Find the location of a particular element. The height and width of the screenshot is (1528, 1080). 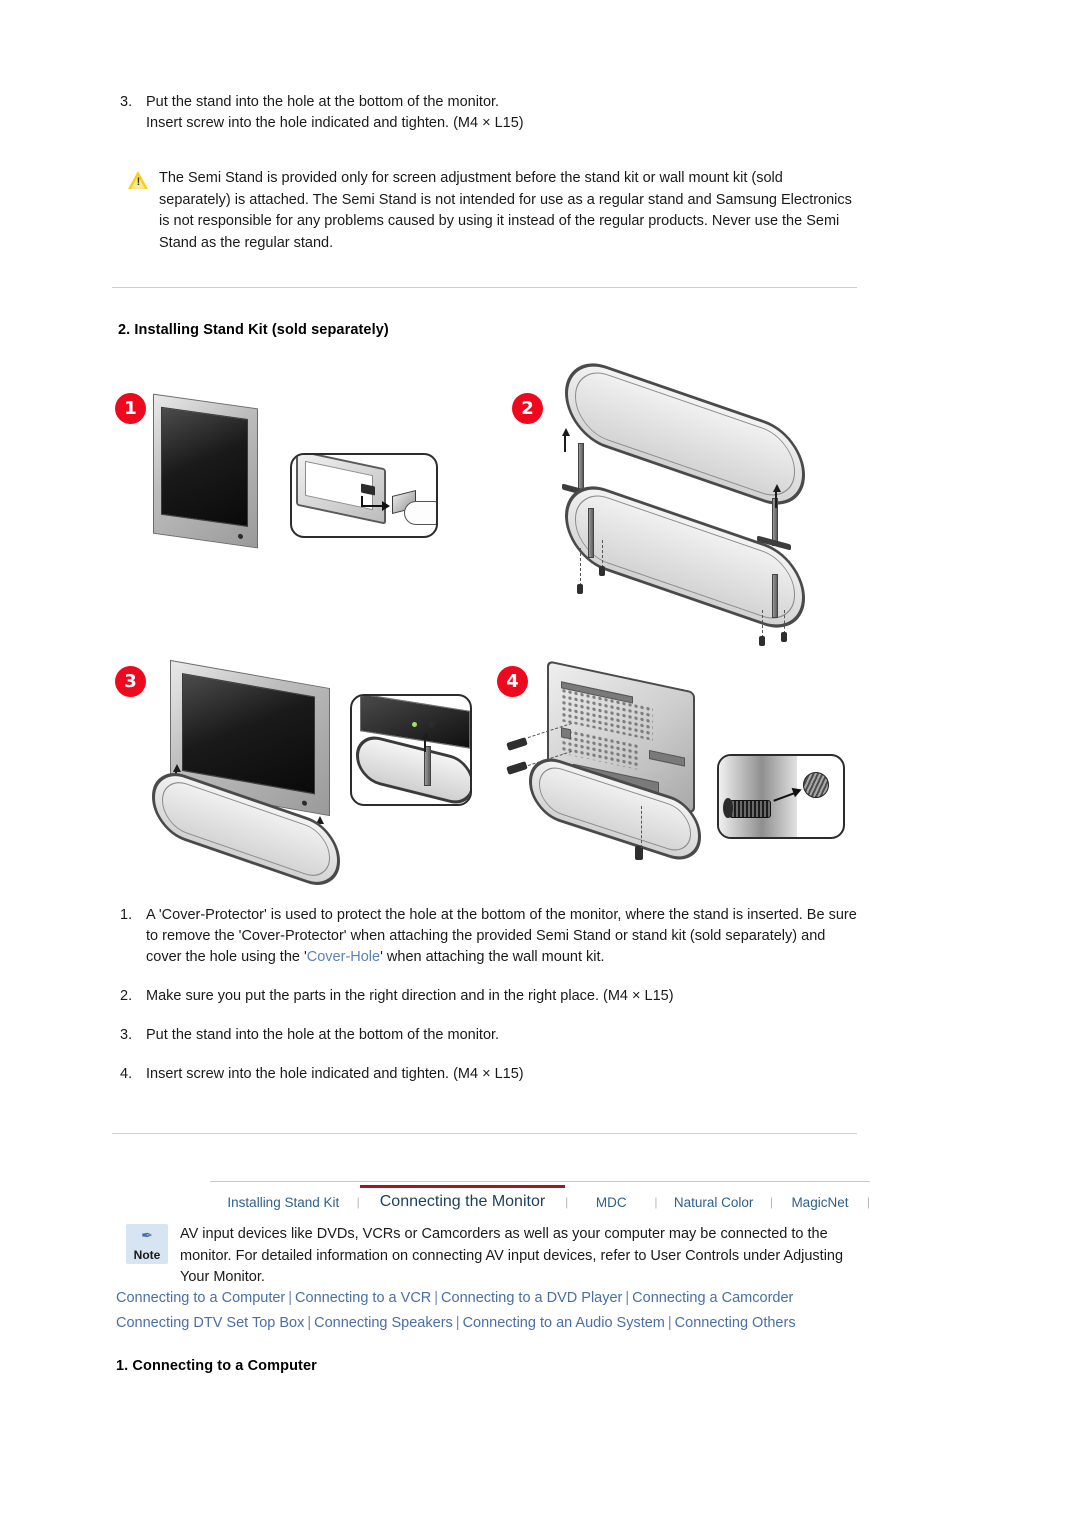

link-connecting-speakers: Connecting Speakers is located at coordinates (383, 1323).